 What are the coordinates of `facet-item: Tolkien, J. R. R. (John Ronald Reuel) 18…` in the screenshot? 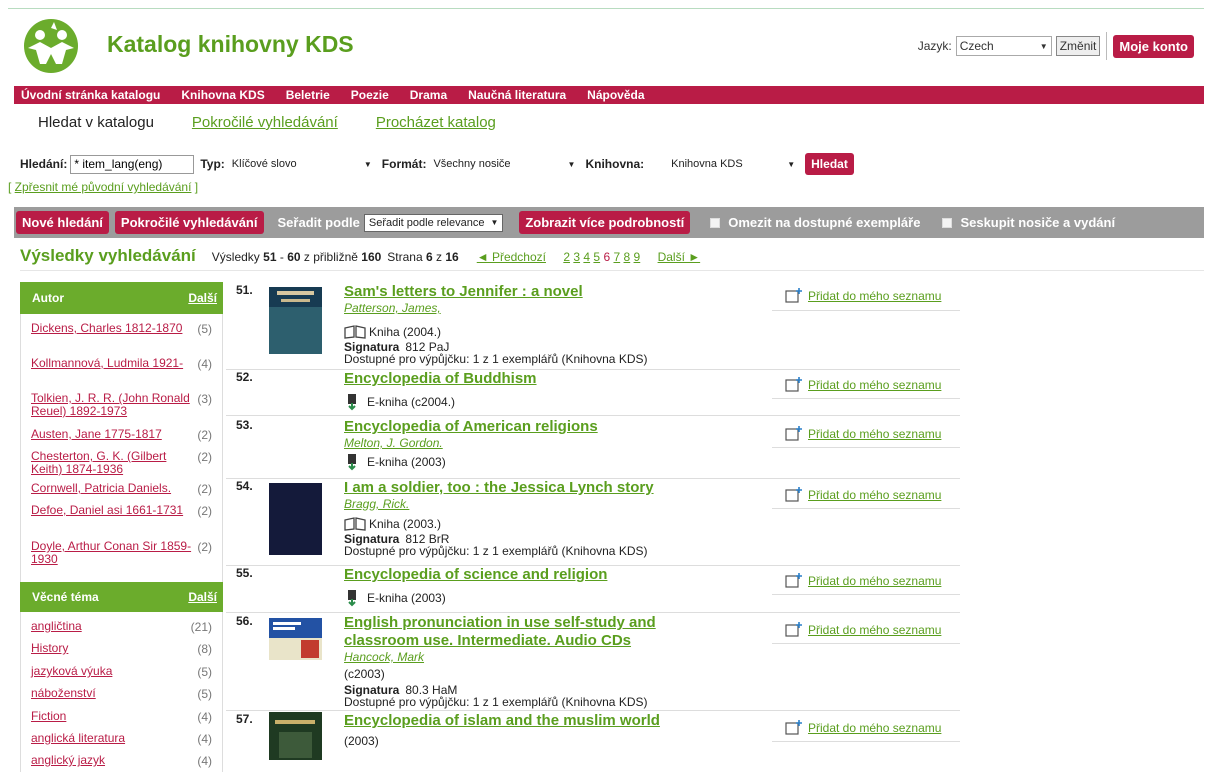 It's located at (121, 410).